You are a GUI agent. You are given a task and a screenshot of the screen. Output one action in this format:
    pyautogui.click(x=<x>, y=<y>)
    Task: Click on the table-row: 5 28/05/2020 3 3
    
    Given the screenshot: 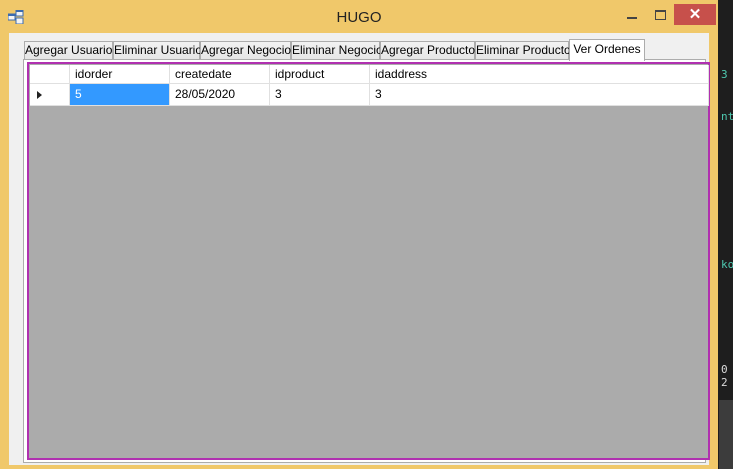 What is the action you would take?
    pyautogui.click(x=369, y=95)
    